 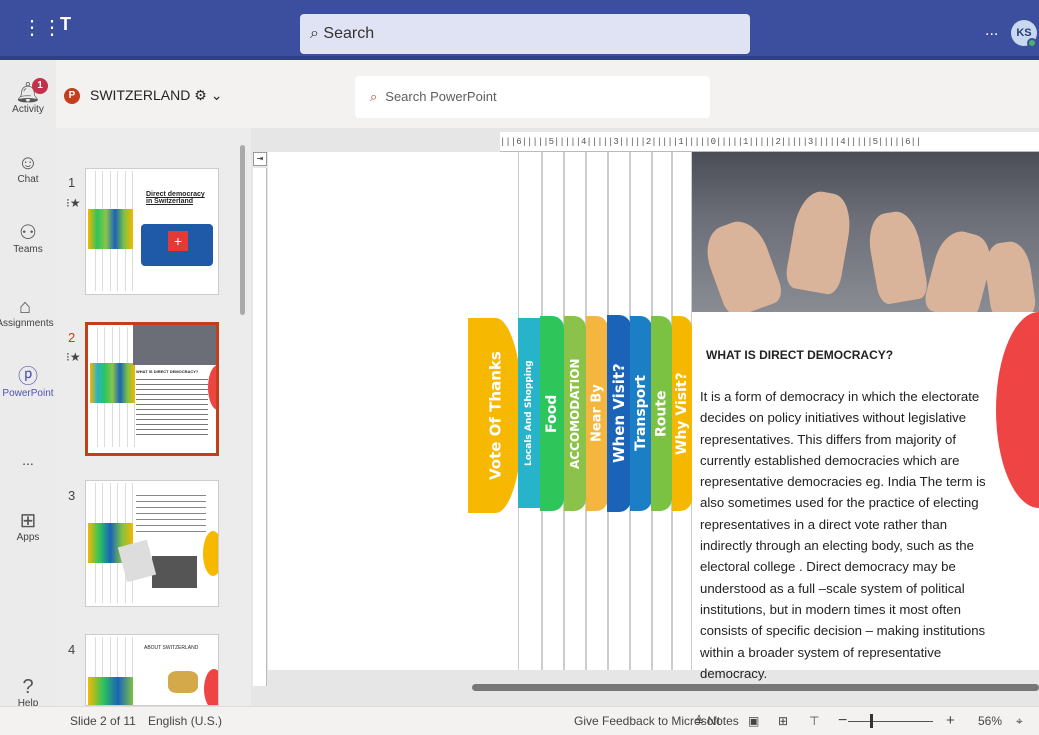 What do you see at coordinates (174, 345) in the screenshot?
I see `thumb-photo` at bounding box center [174, 345].